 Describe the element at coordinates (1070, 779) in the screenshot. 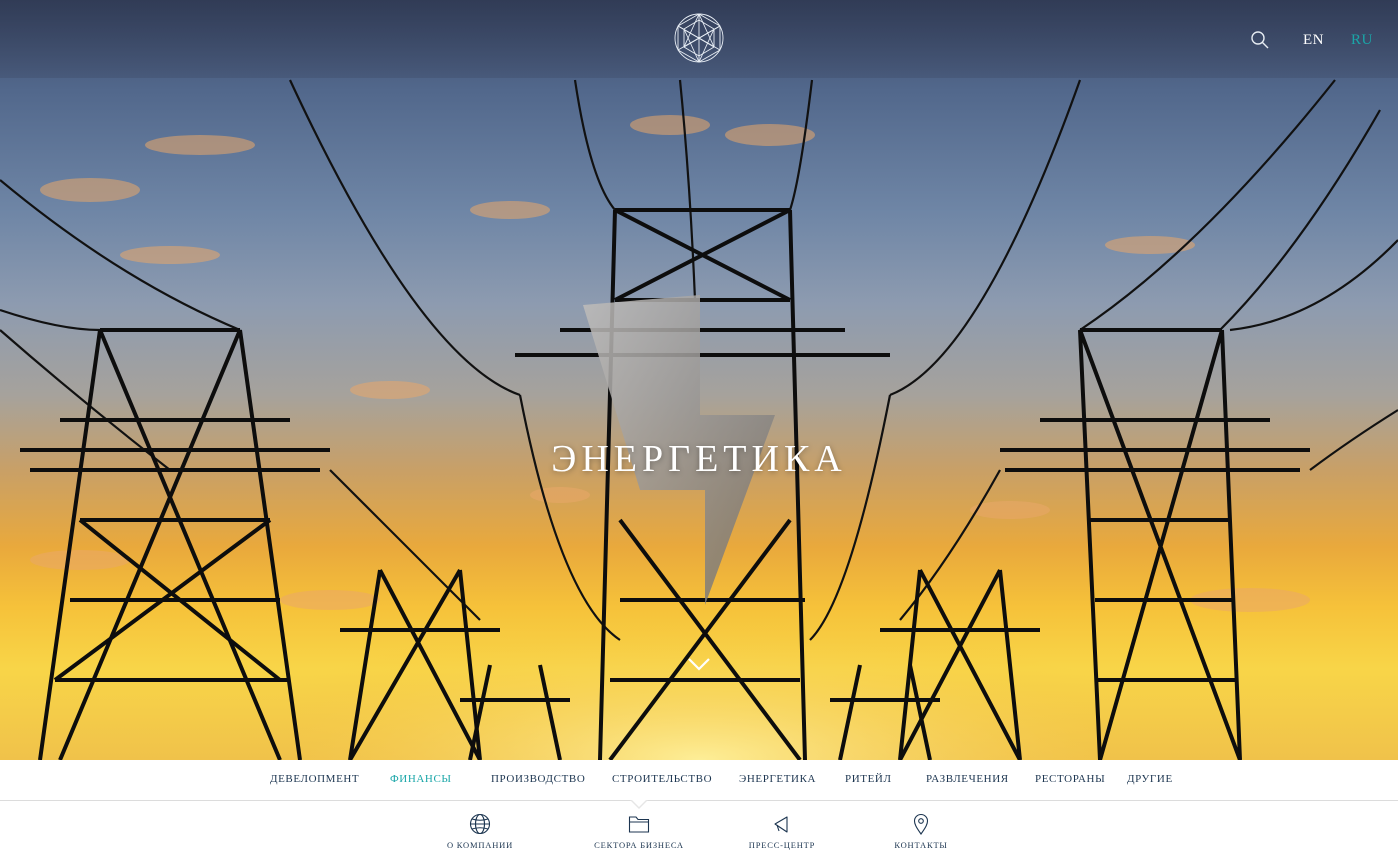

I see `sector-item-restaurants: РЕСТОРАНЫ` at that location.